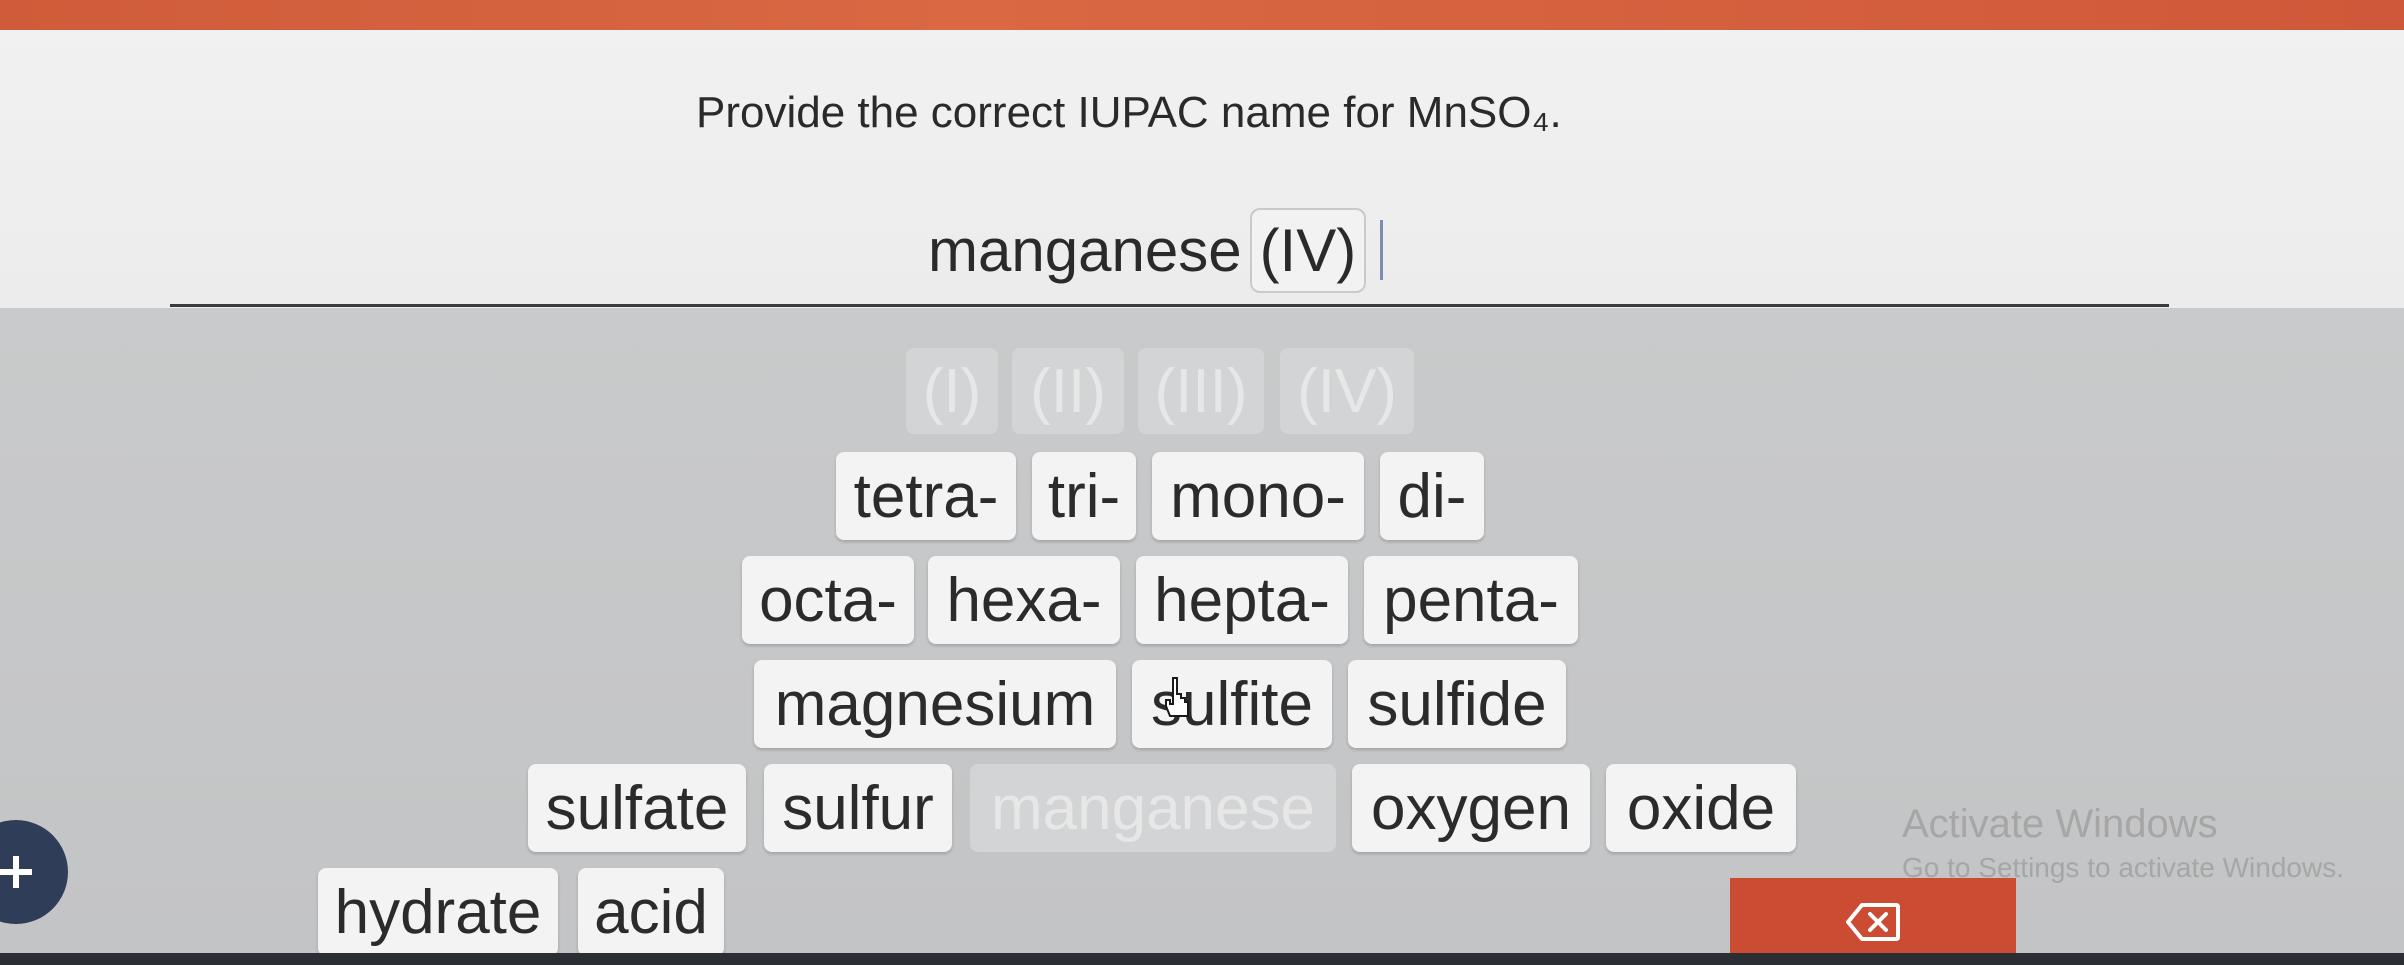 The image size is (2404, 965). I want to click on key-magnesium: magnesium, so click(935, 704).